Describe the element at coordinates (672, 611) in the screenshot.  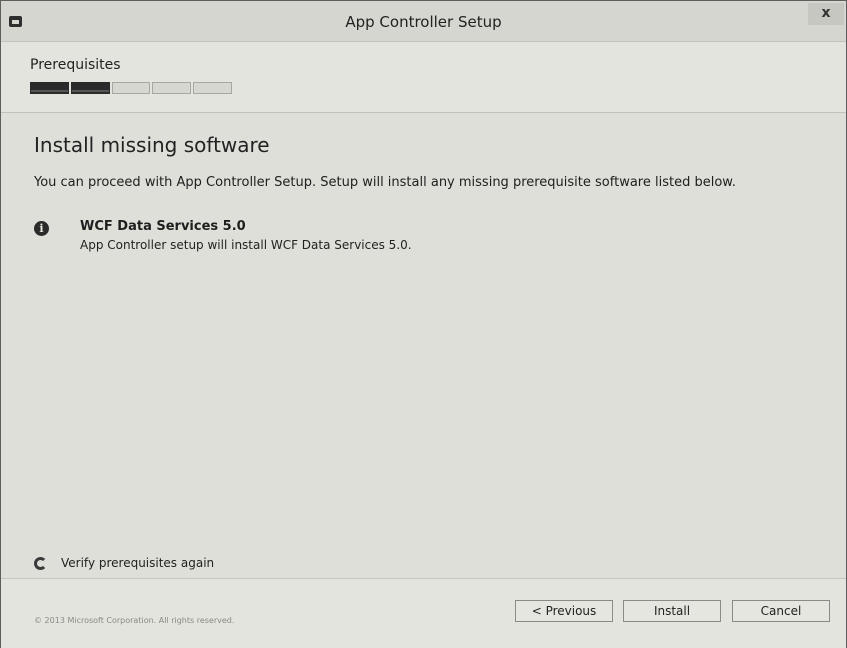
I see `install-button: Install` at that location.